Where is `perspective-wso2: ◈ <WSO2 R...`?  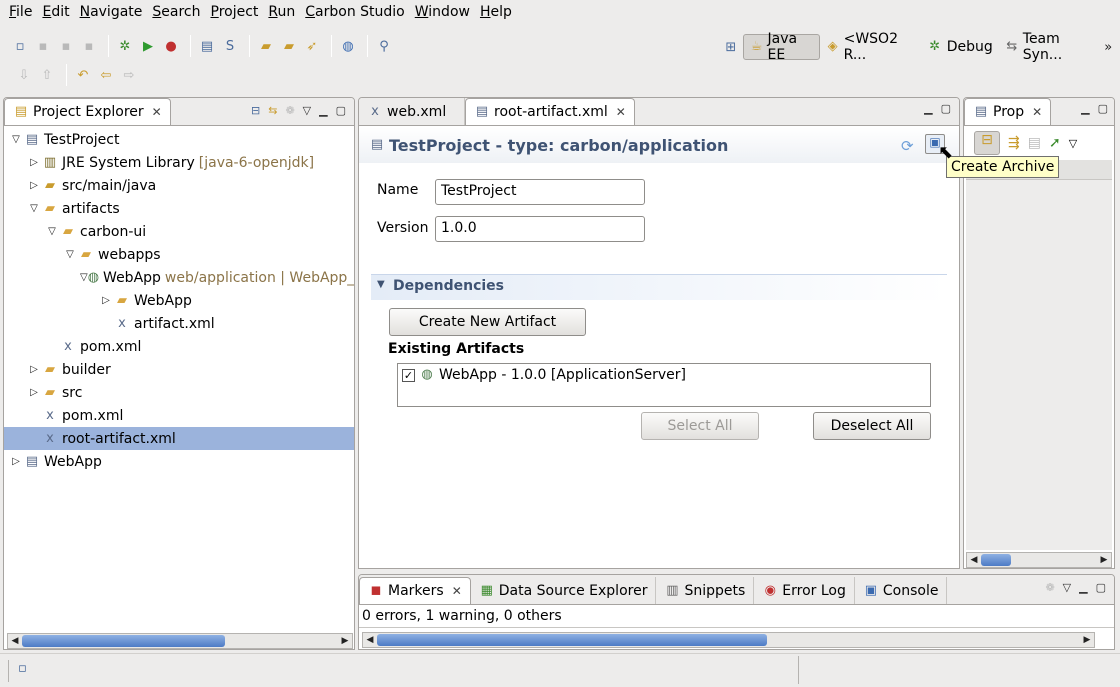
perspective-wso2: ◈ <WSO2 R... is located at coordinates (870, 47).